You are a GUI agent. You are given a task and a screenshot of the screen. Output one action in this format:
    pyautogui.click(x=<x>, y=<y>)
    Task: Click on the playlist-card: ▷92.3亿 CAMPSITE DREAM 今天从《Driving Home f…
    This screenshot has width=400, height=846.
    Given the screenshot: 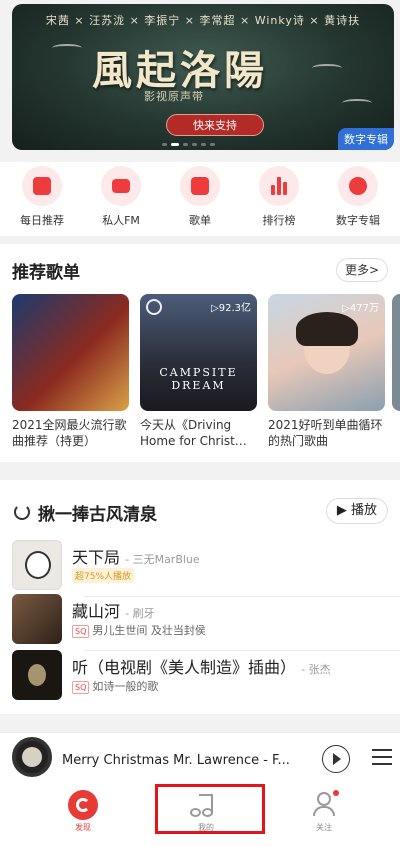 What is the action you would take?
    pyautogui.click(x=198, y=371)
    